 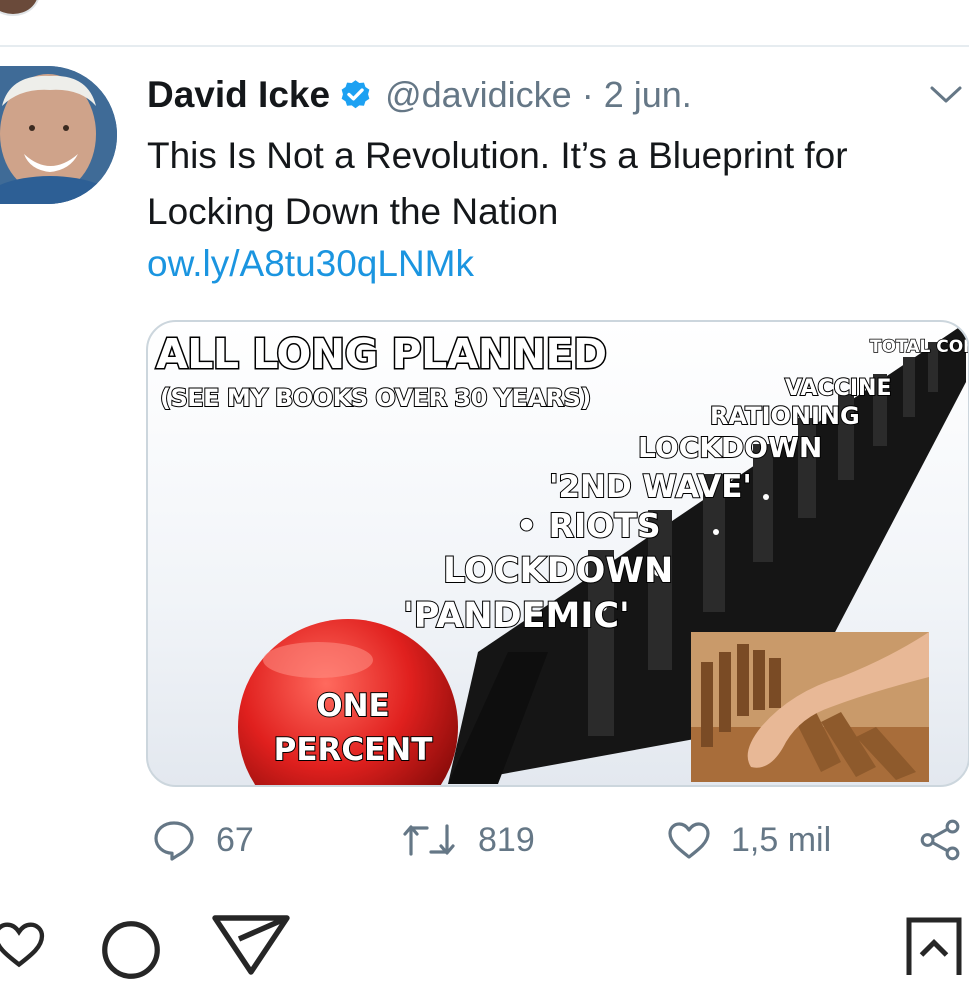 What do you see at coordinates (506, 839) in the screenshot?
I see `retweet-count: 819` at bounding box center [506, 839].